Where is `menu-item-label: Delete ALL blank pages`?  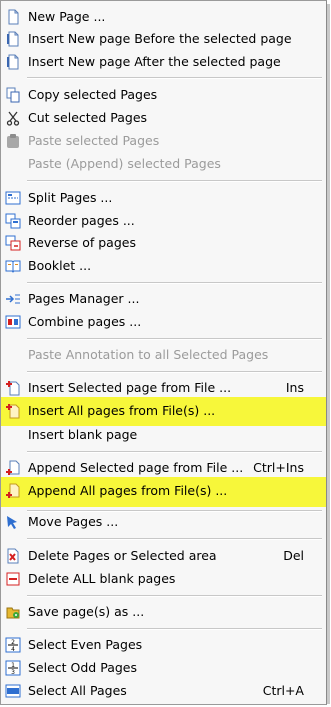 menu-item-label: Delete ALL blank pages is located at coordinates (102, 578).